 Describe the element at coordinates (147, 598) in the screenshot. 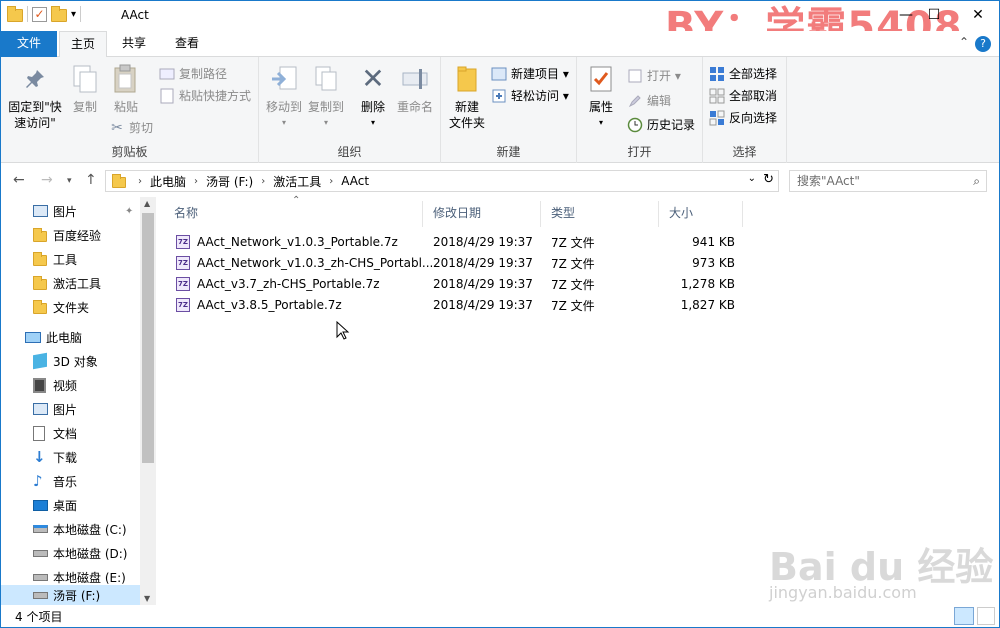

I see `scroll-down-icon: ▼` at that location.